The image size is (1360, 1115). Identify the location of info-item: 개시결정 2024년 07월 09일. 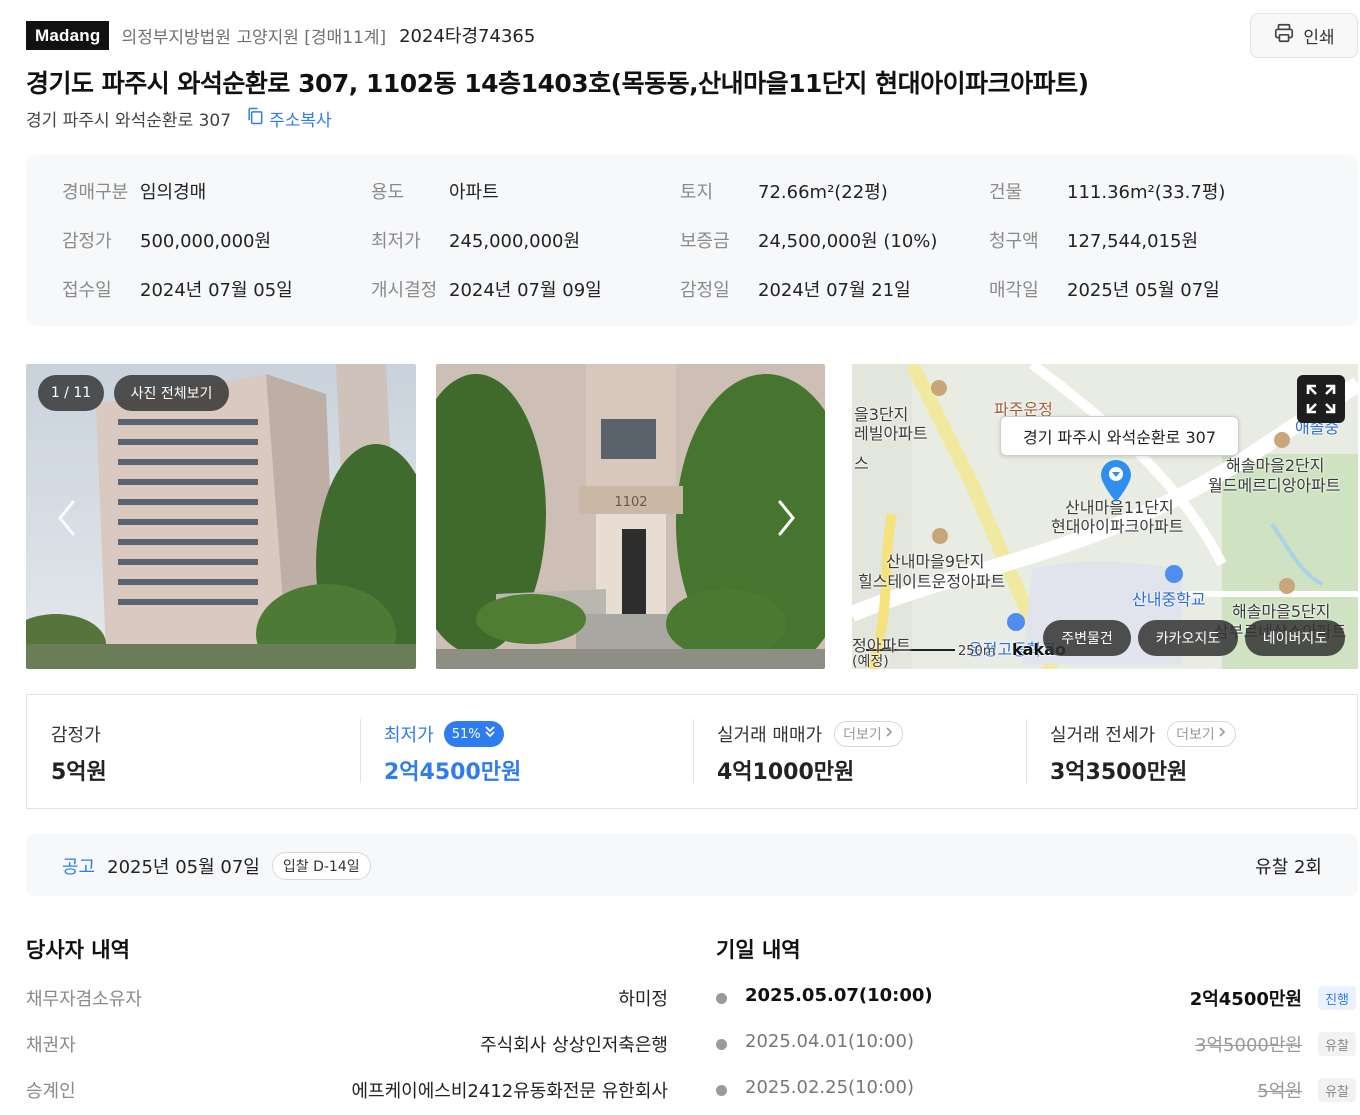
(486, 289).